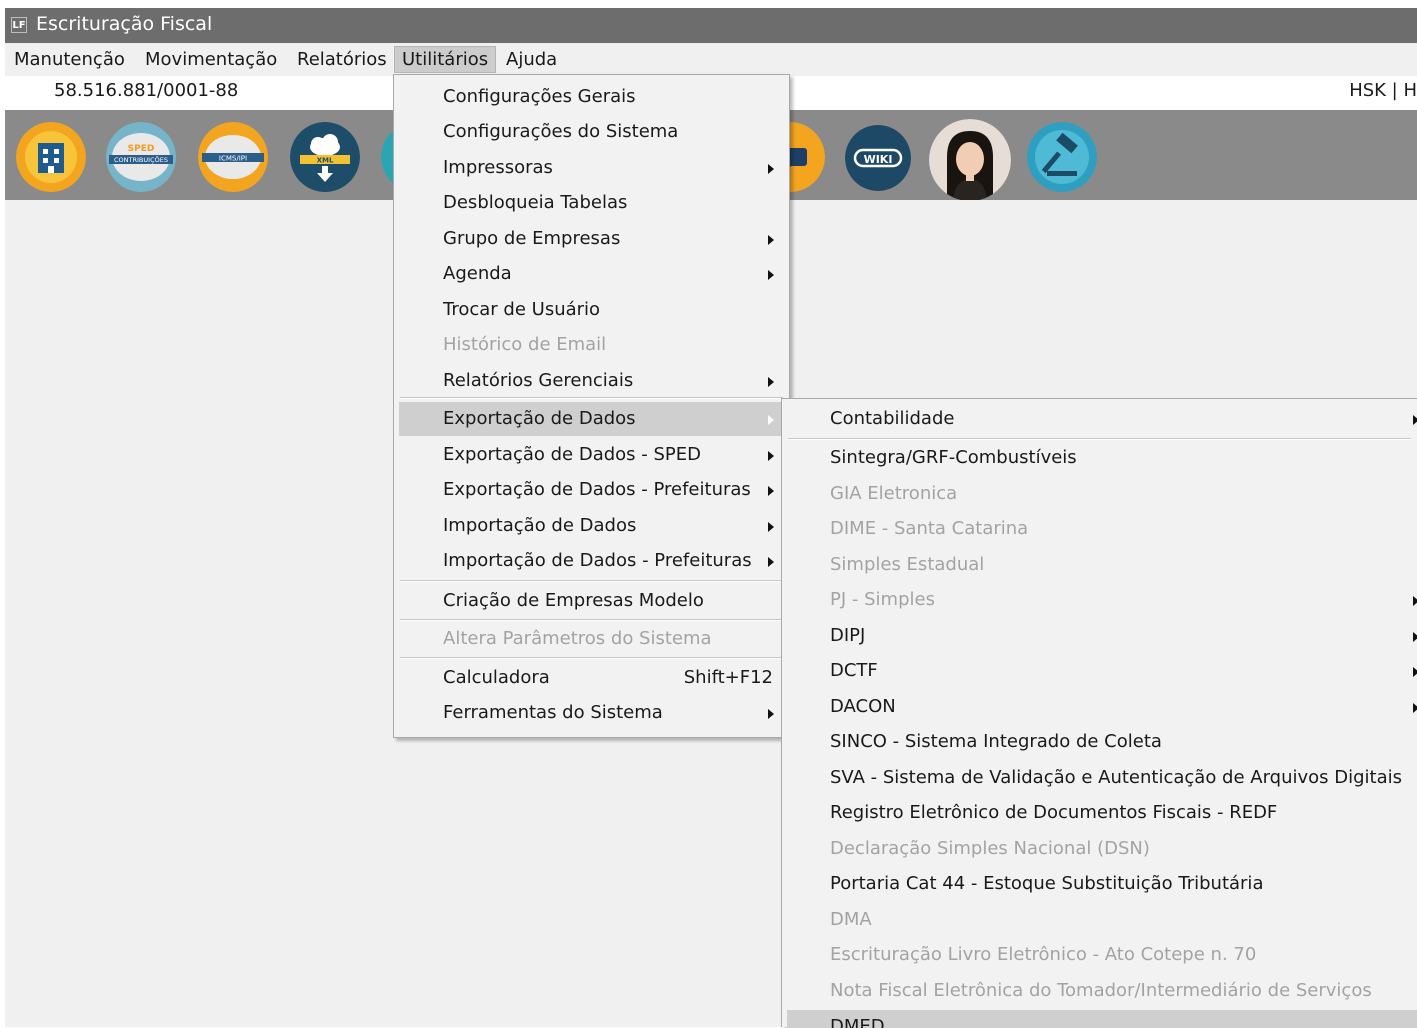 This screenshot has height=1028, width=1417. I want to click on menu-item-impressoras: Impressoras, so click(591, 168).